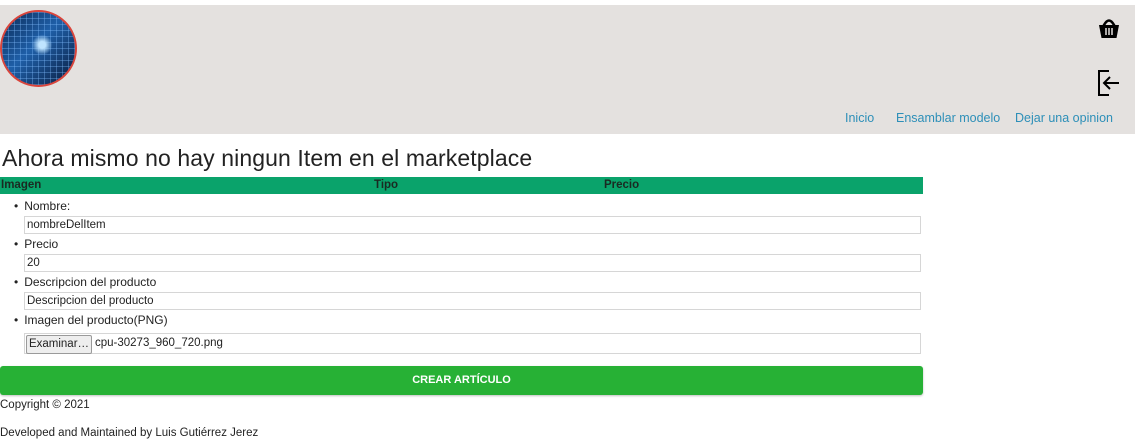 This screenshot has width=1135, height=444. Describe the element at coordinates (21, 185) in the screenshot. I see `column-header-imagen: Imagen` at that location.